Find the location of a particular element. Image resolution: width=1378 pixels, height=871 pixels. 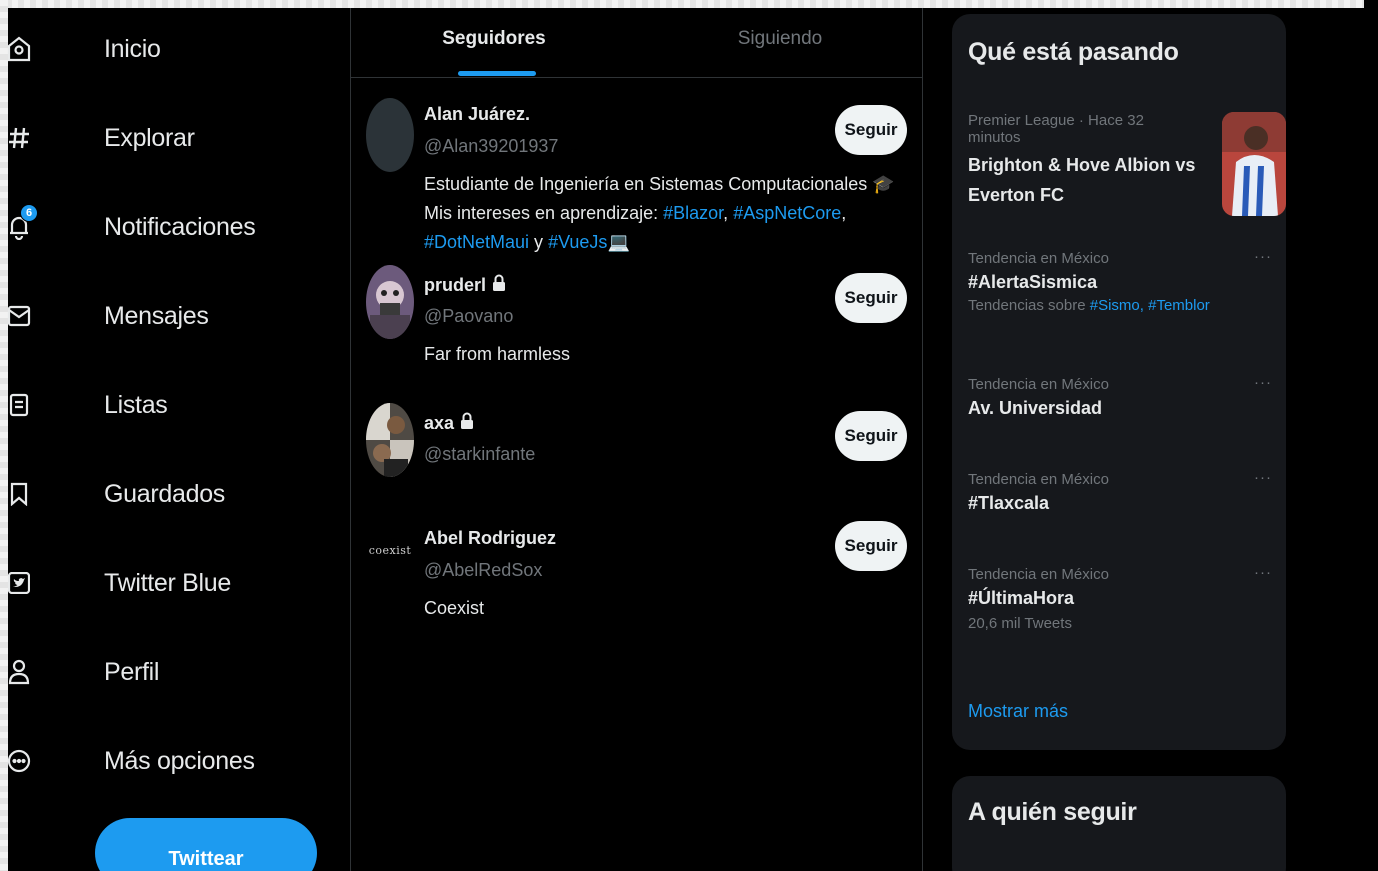

user-name-row: axa is located at coordinates (449, 423).